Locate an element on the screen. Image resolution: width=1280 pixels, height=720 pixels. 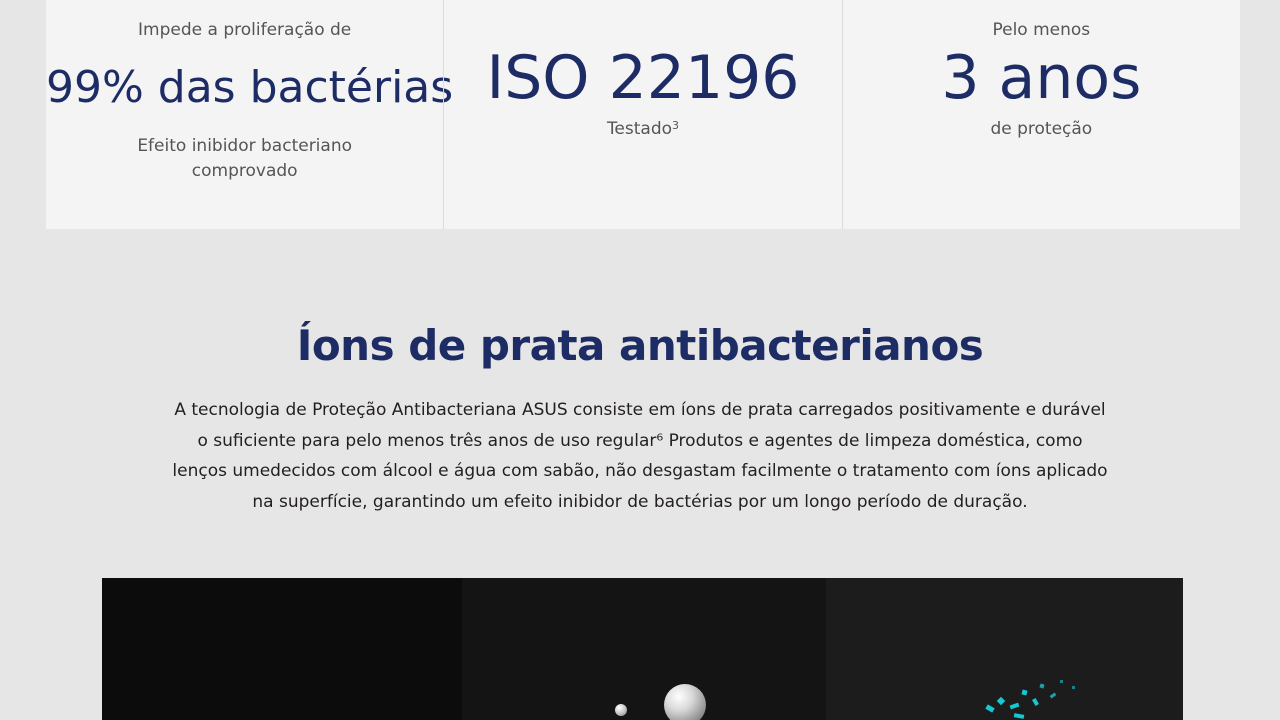
stat-iso-note-text: Testado is located at coordinates (639, 129).